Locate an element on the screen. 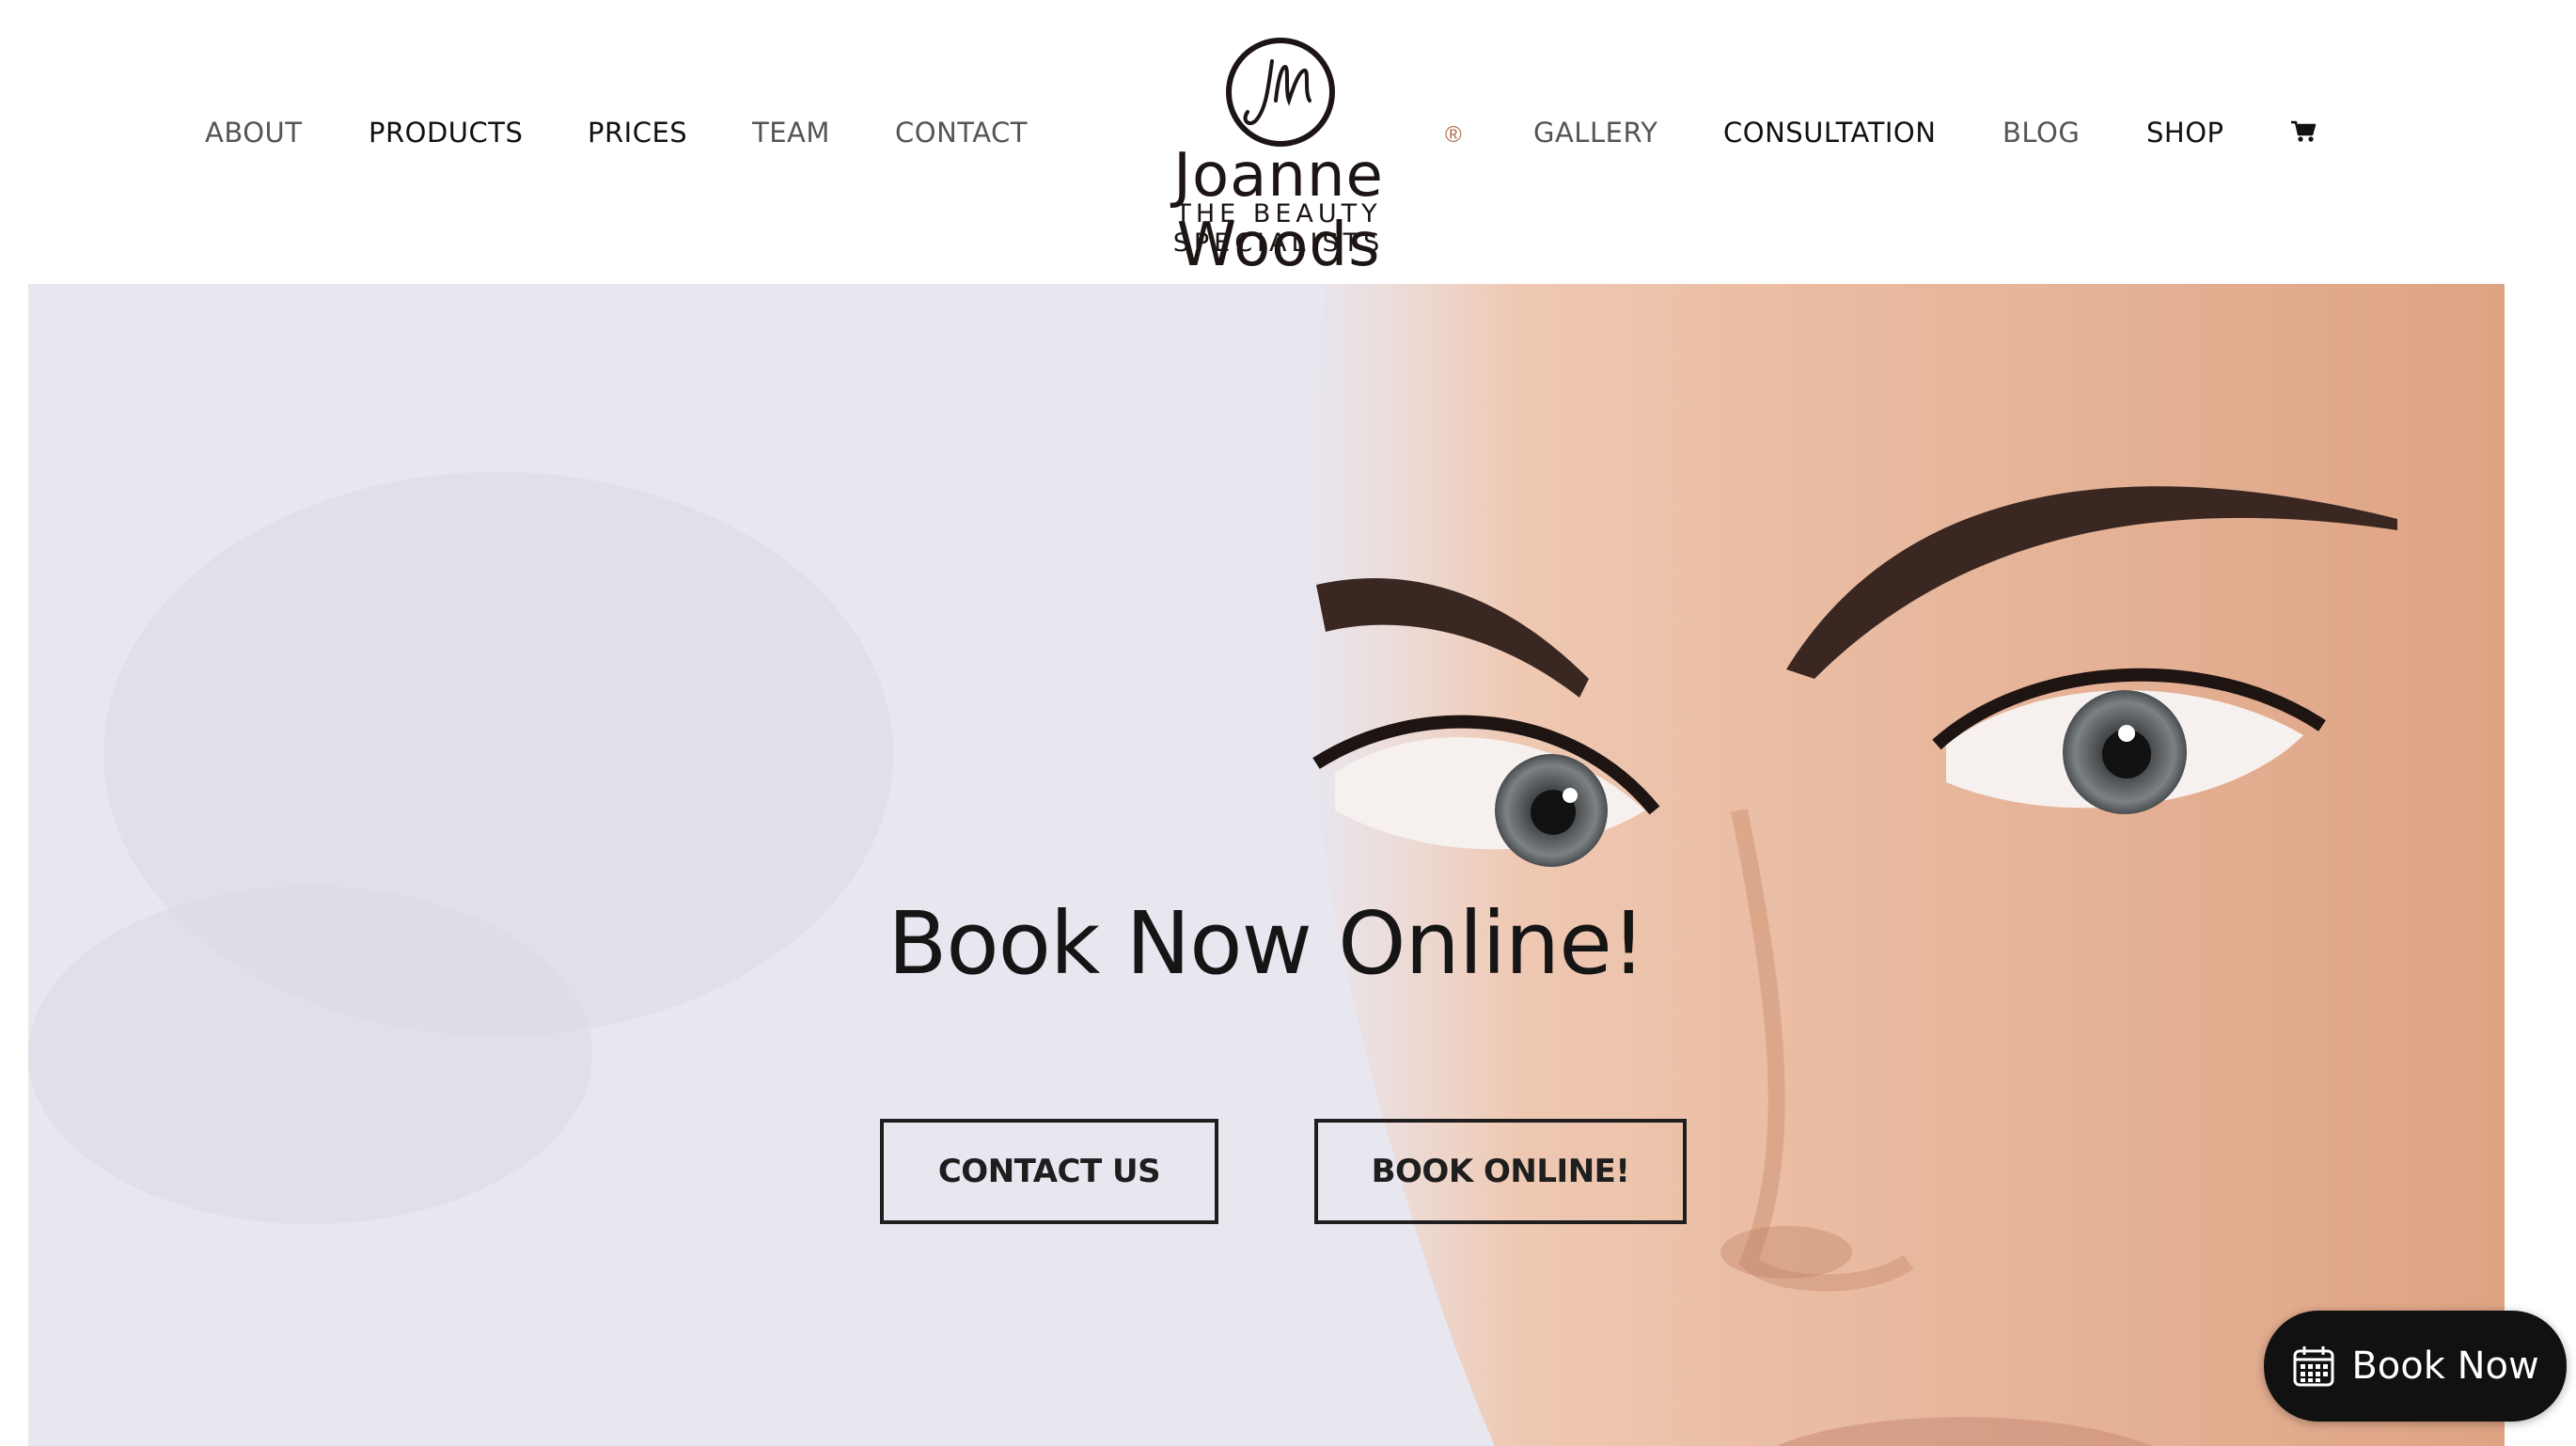 The image size is (2576, 1446). nav-consultation: CONSULTATION is located at coordinates (1830, 132).